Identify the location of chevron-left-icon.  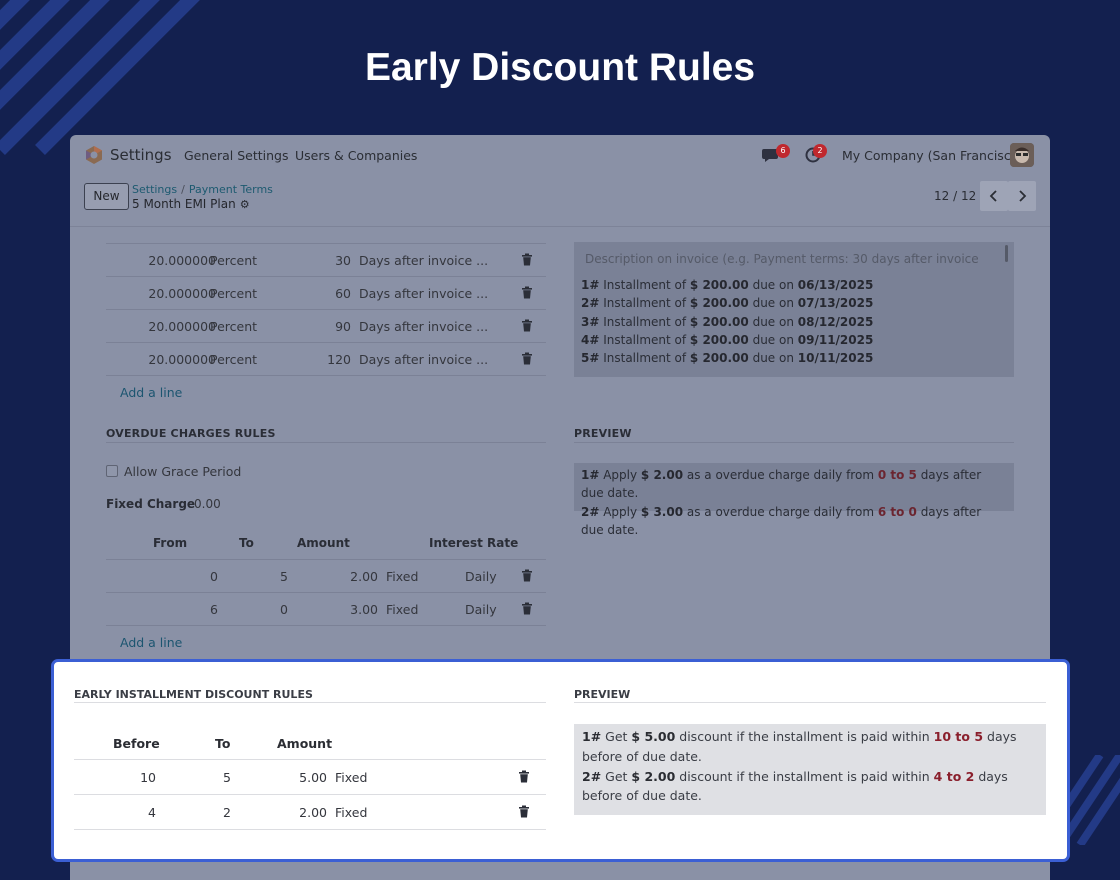
(993, 196).